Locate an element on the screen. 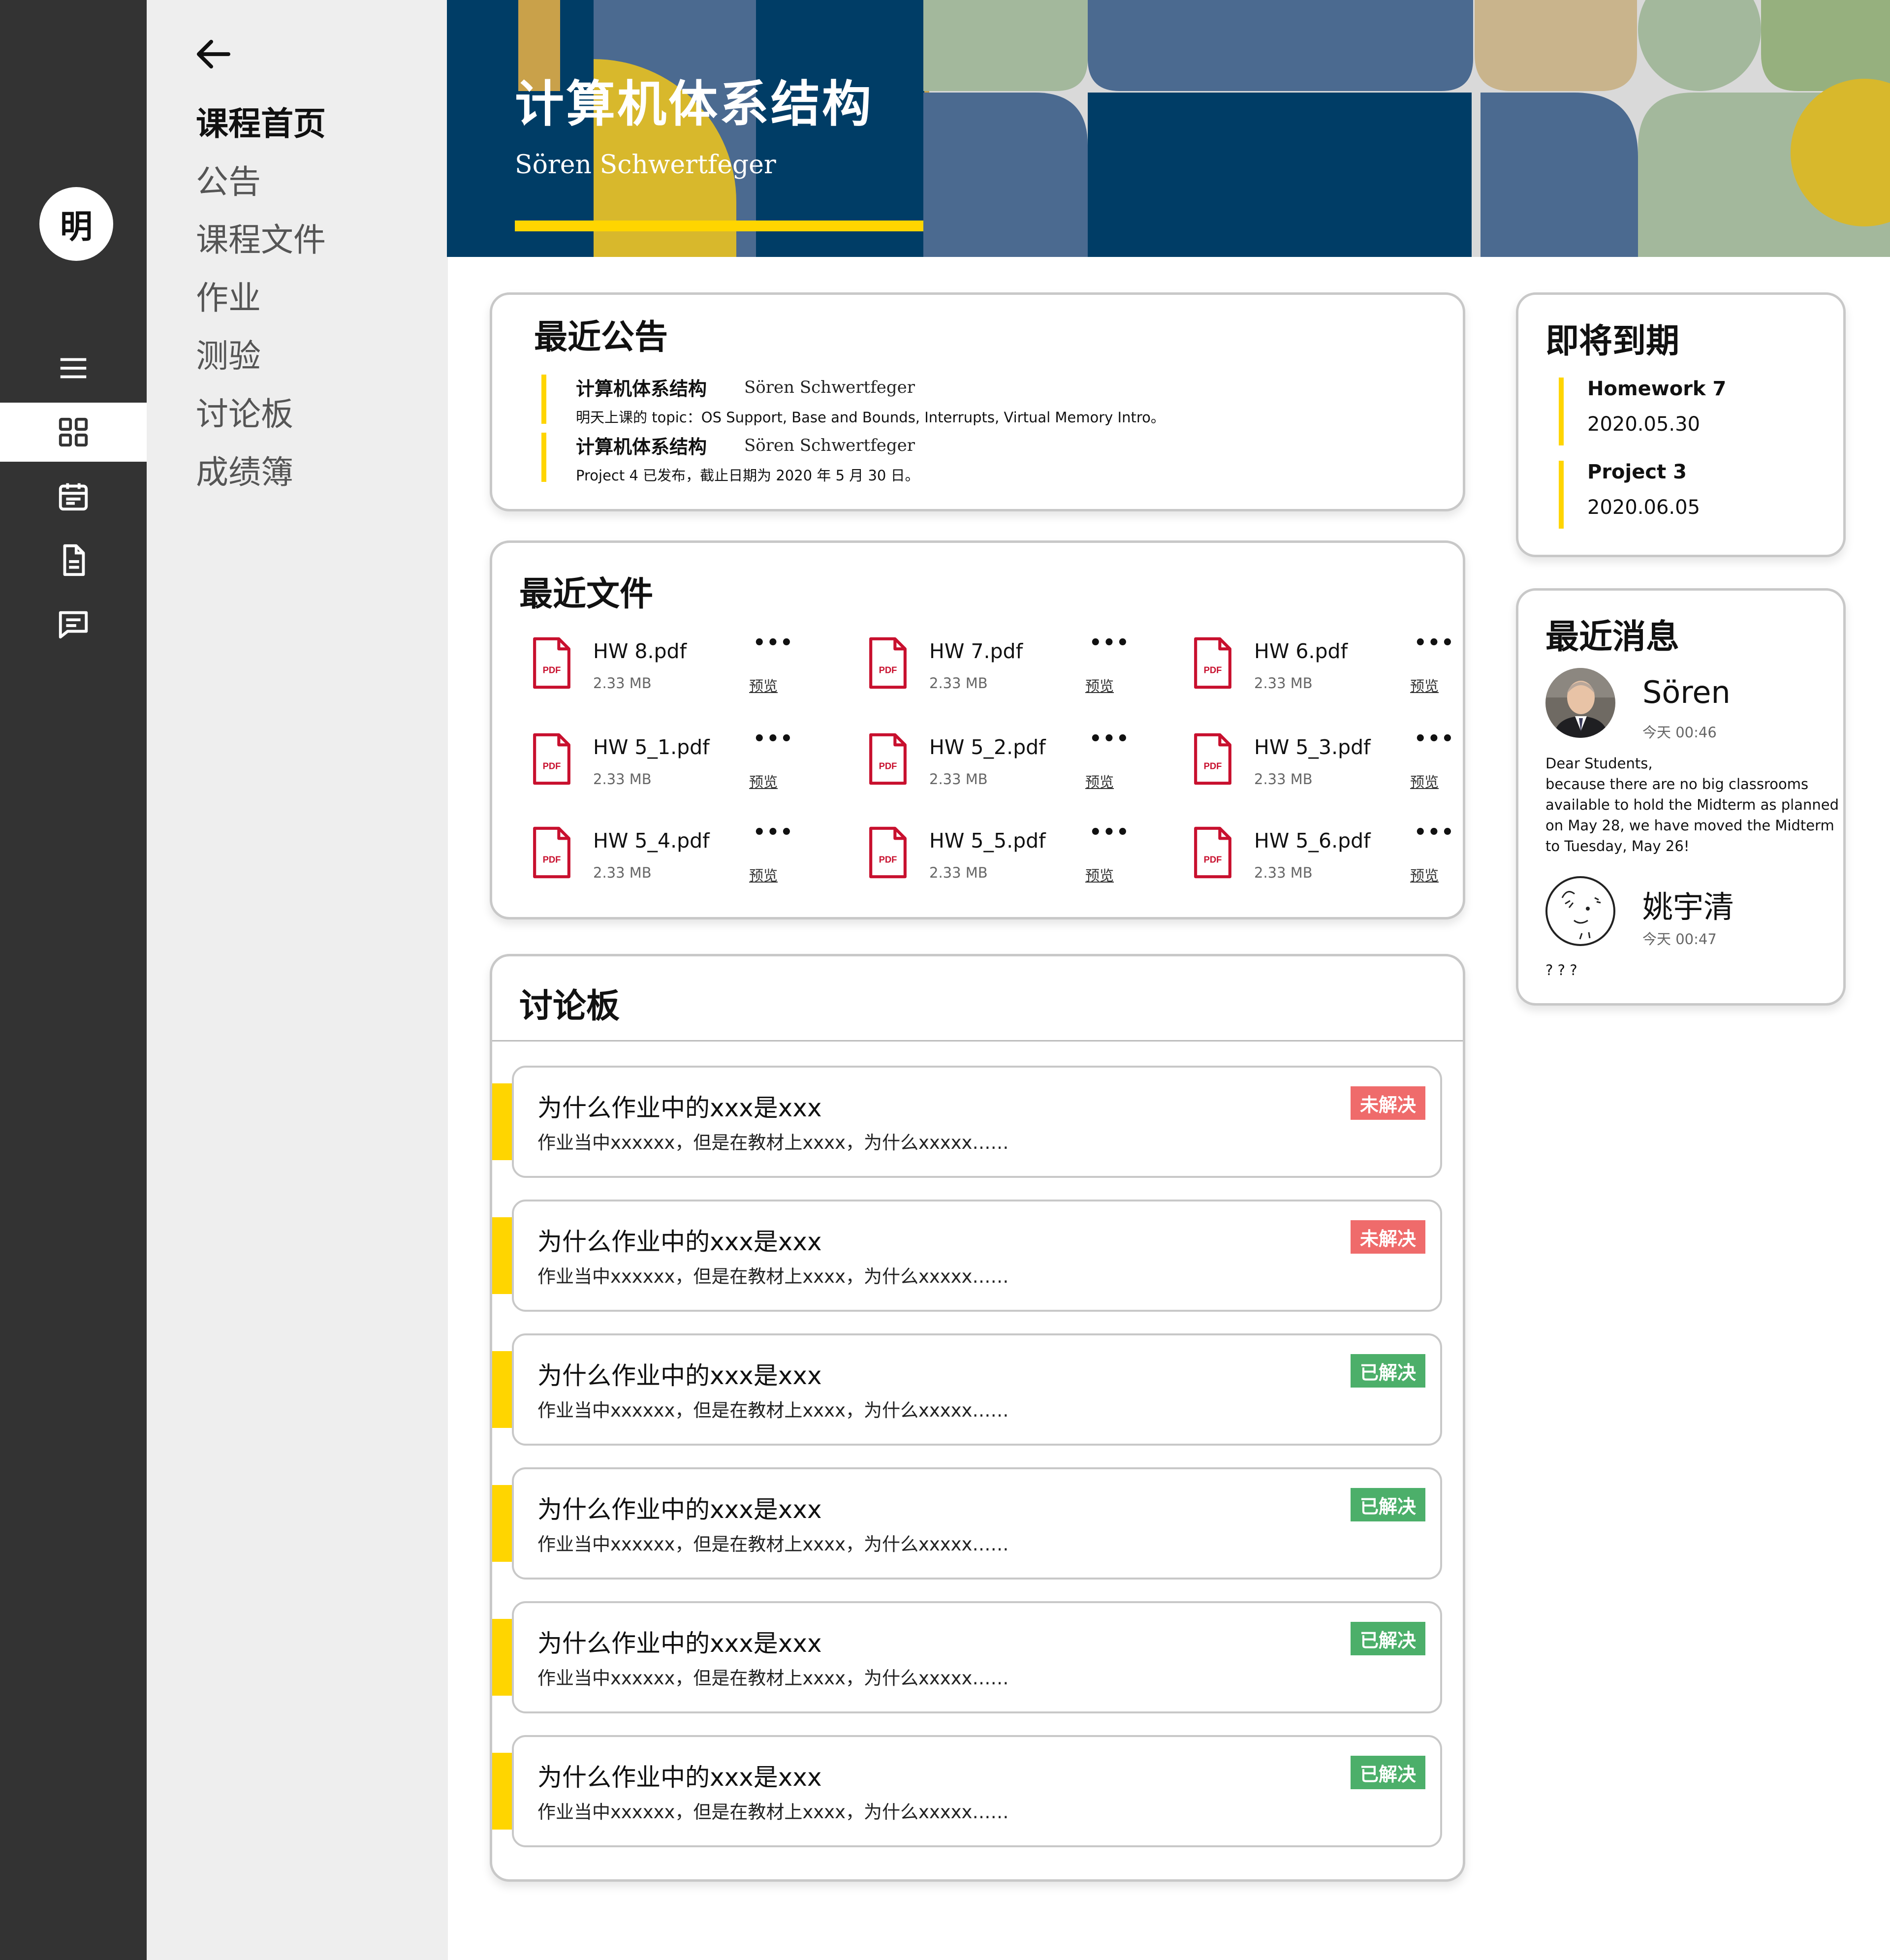 This screenshot has height=1960, width=1890. deadline-accent is located at coordinates (1561, 411).